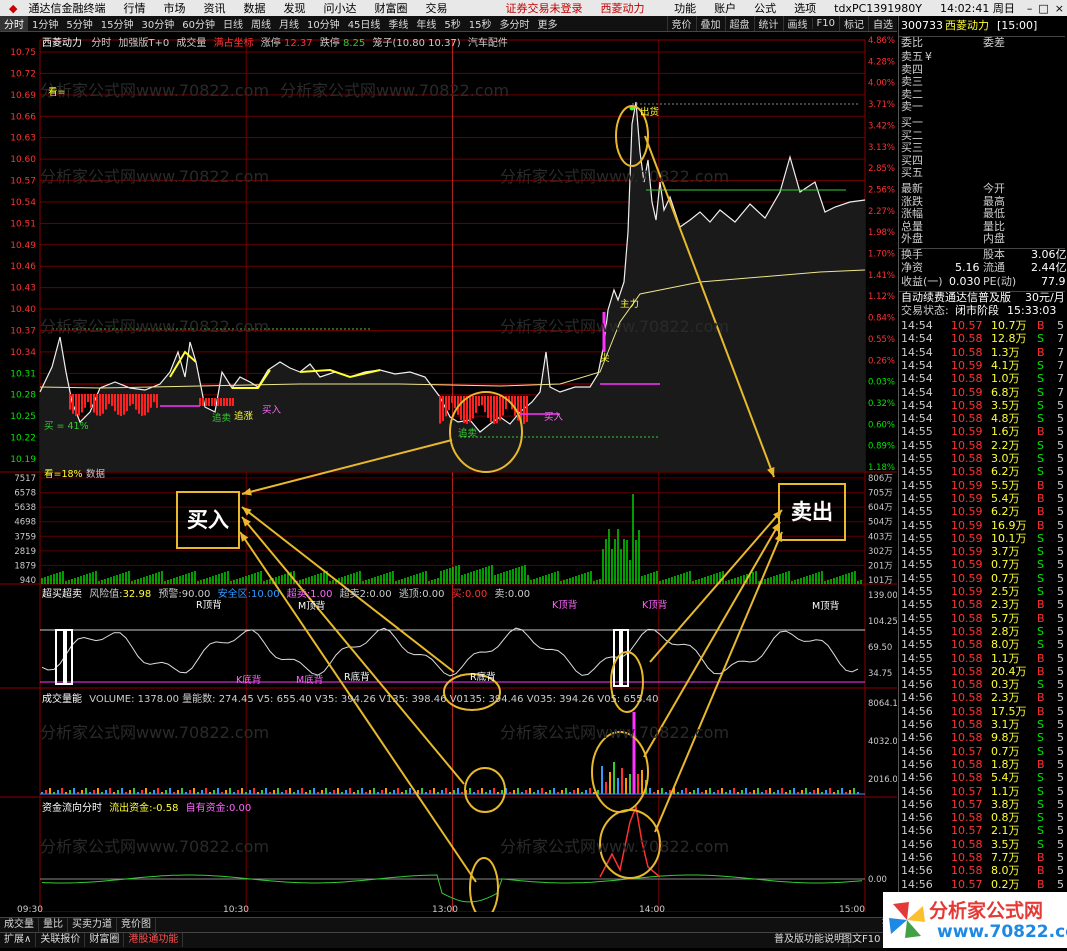  I want to click on stat-row: 最新 今开, so click(982, 189).